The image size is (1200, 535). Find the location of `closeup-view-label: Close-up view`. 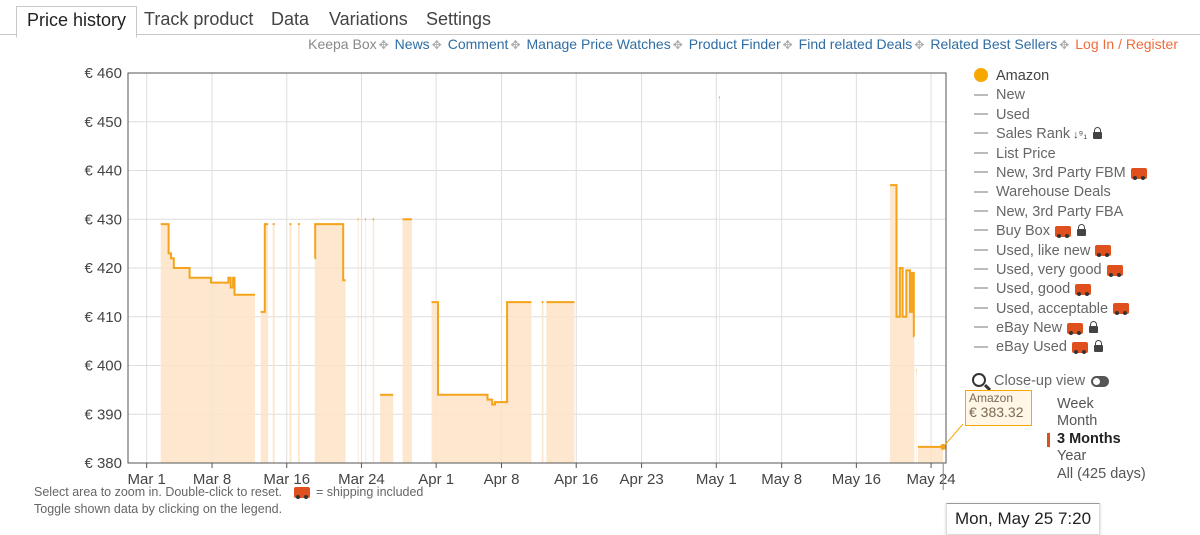

closeup-view-label: Close-up view is located at coordinates (1040, 381).